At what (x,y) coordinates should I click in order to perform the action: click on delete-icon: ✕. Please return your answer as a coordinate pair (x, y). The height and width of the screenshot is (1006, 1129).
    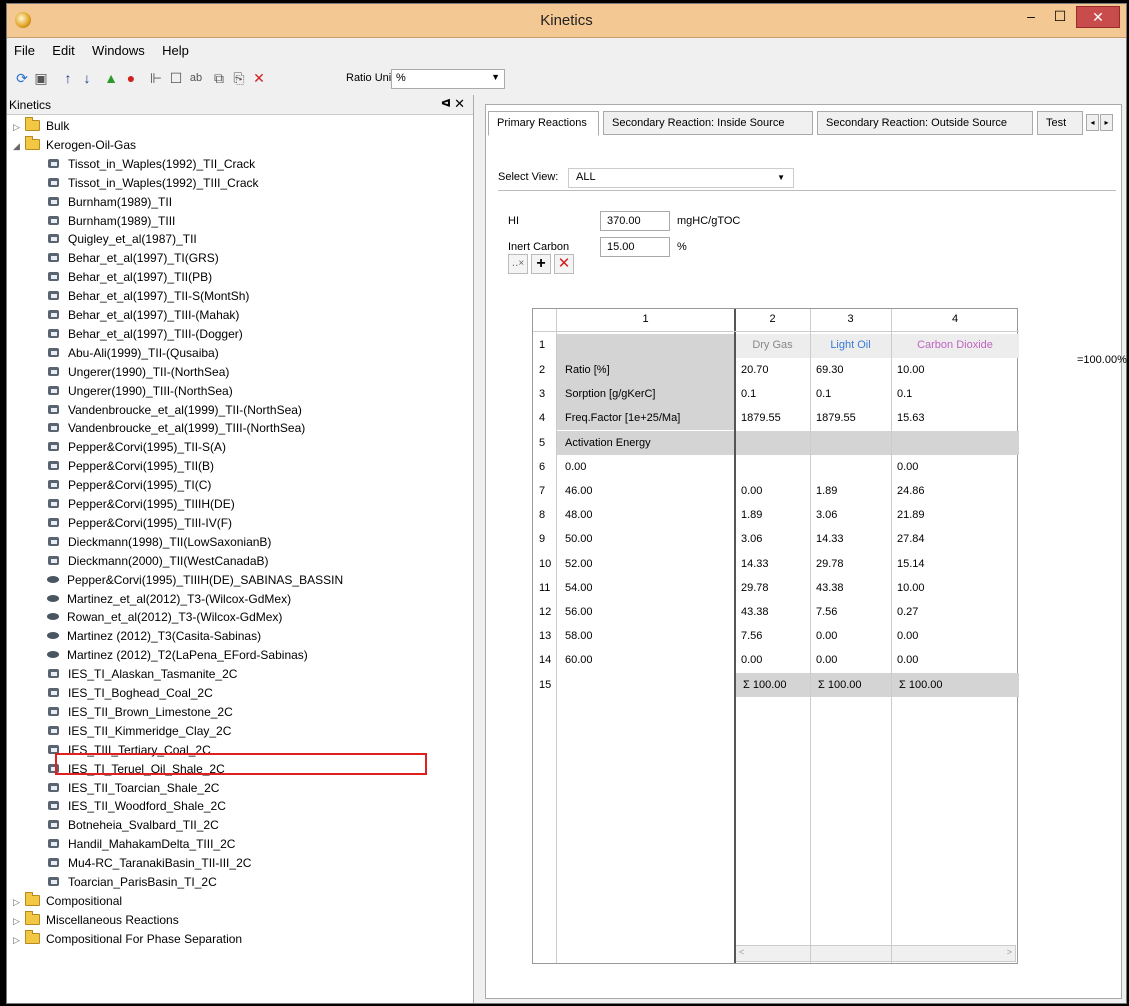
    Looking at the image, I should click on (259, 78).